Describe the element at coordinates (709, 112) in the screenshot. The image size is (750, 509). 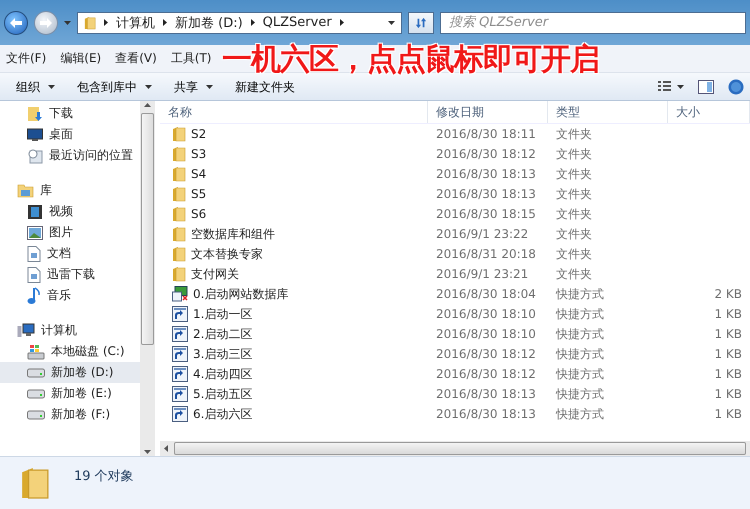
I see `column-header: 大小` at that location.